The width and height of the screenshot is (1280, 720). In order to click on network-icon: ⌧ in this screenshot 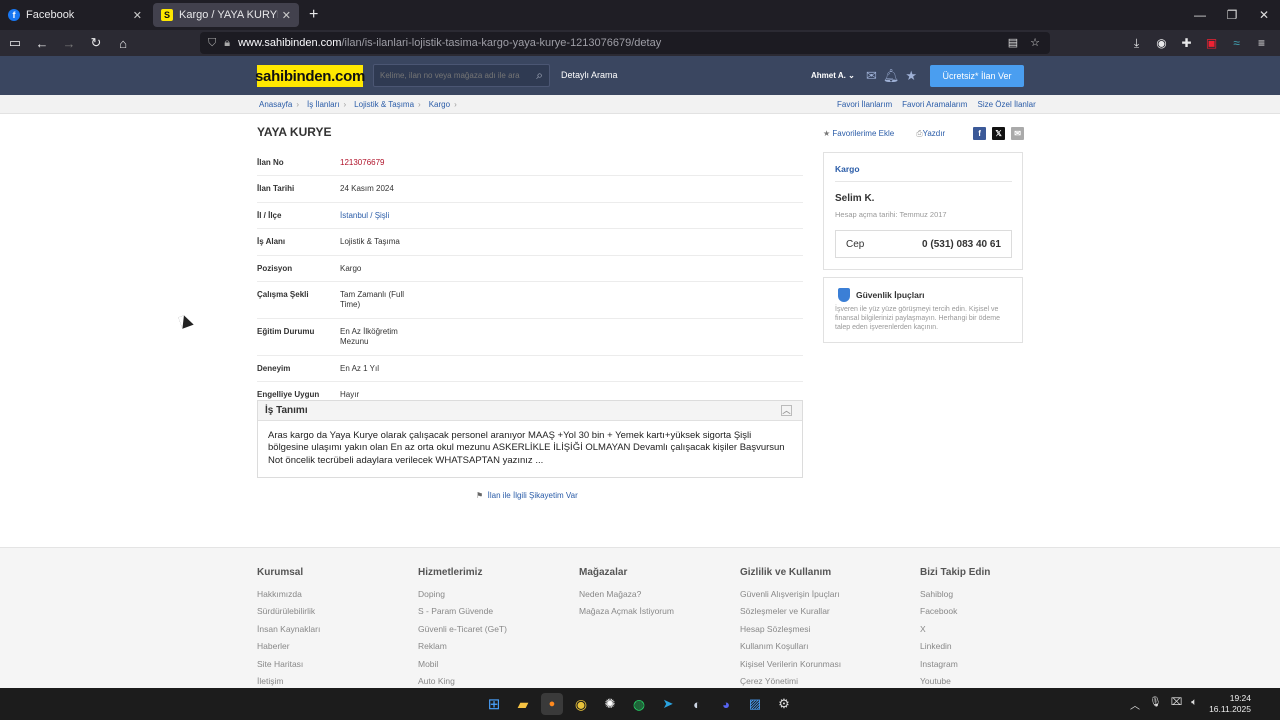, I will do `click(1177, 704)`.